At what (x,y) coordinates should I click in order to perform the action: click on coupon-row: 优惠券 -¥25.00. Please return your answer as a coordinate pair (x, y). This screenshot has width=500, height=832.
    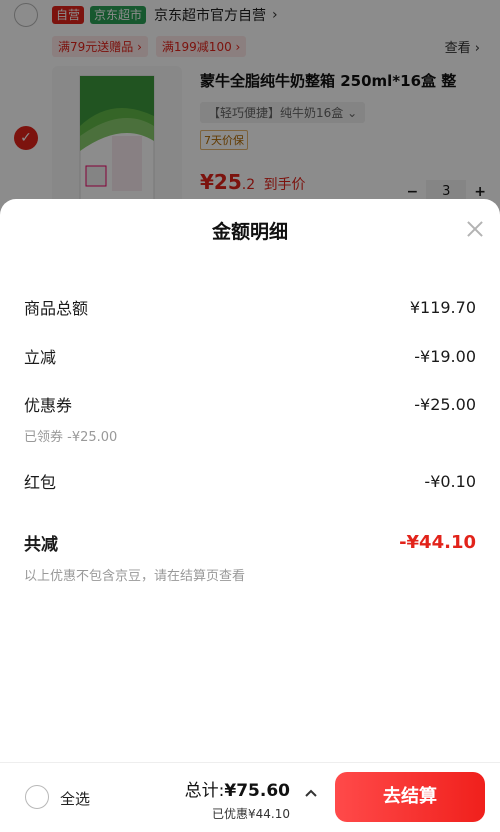
    Looking at the image, I should click on (250, 404).